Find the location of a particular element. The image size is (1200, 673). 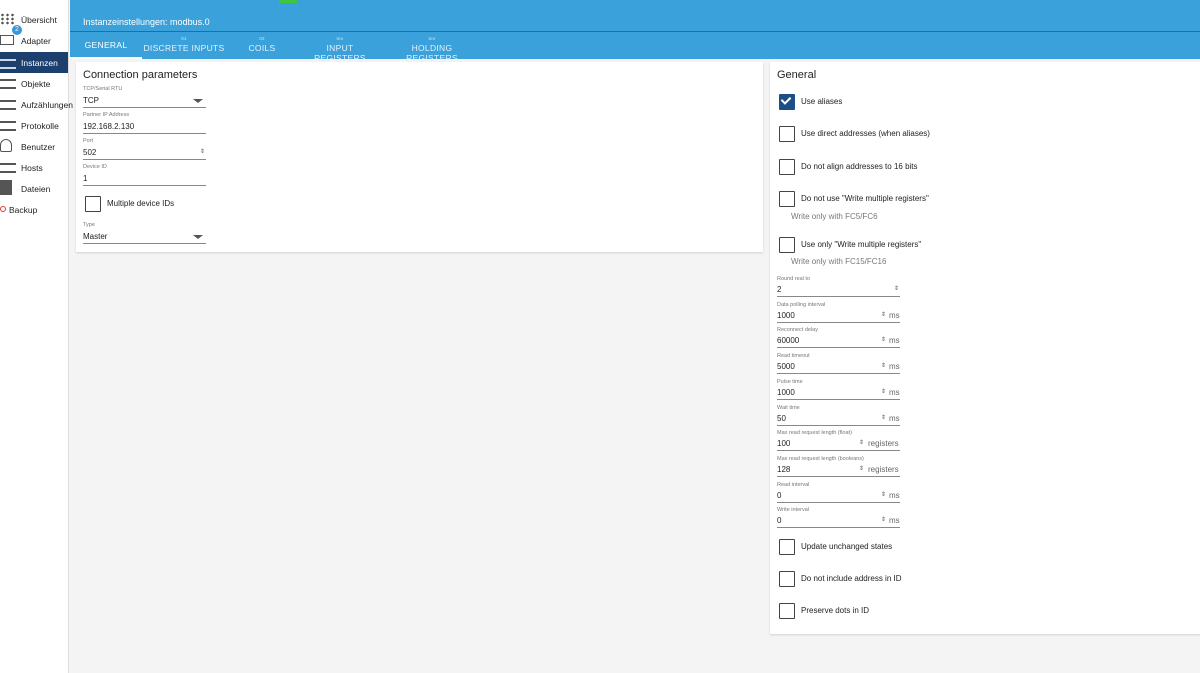

port-value: 502 is located at coordinates (90, 152).